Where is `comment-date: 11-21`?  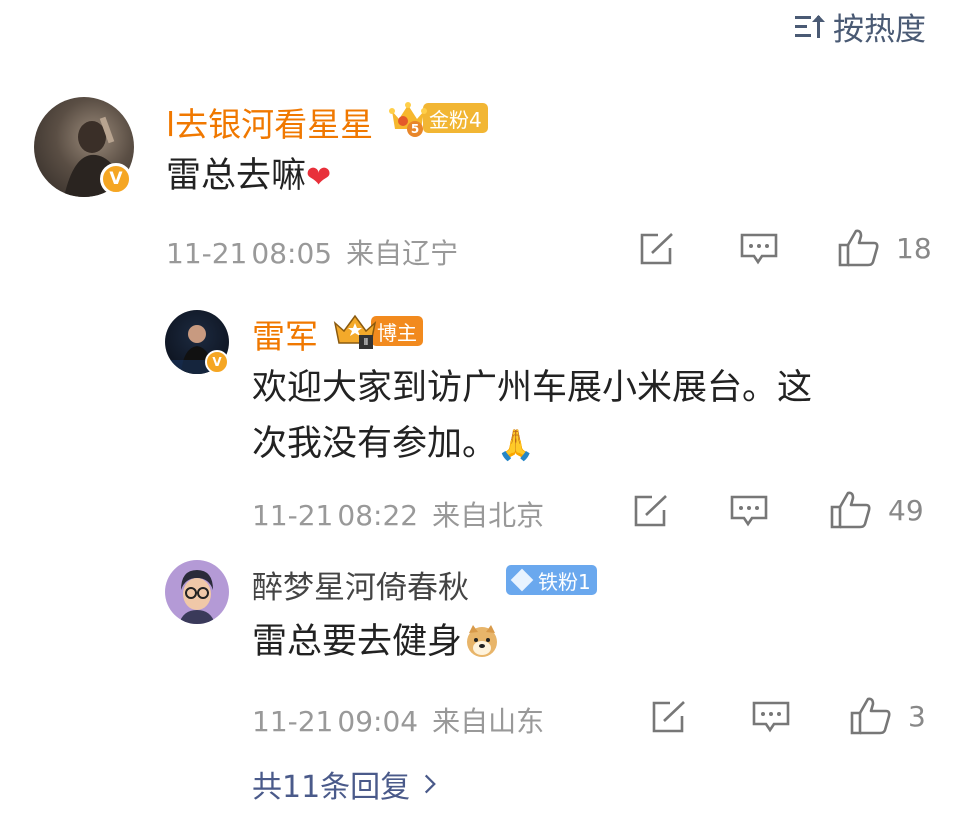 comment-date: 11-21 is located at coordinates (207, 253).